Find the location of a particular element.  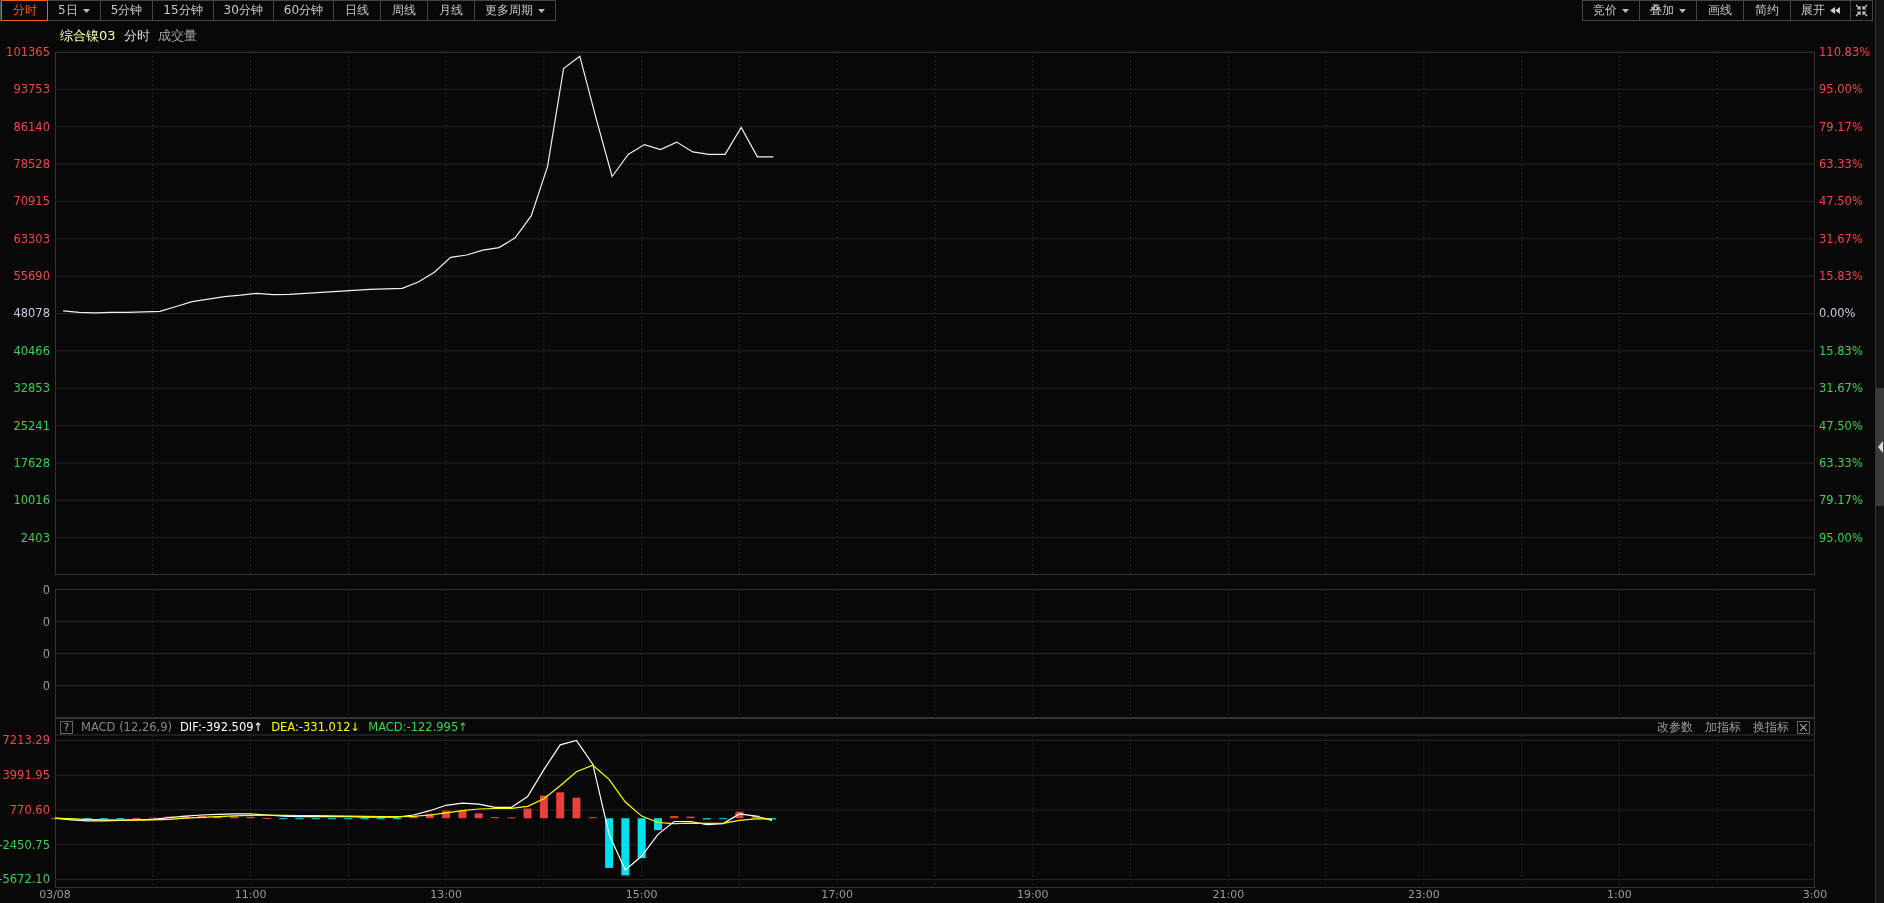

price-axis-label: 48078 is located at coordinates (31, 313).